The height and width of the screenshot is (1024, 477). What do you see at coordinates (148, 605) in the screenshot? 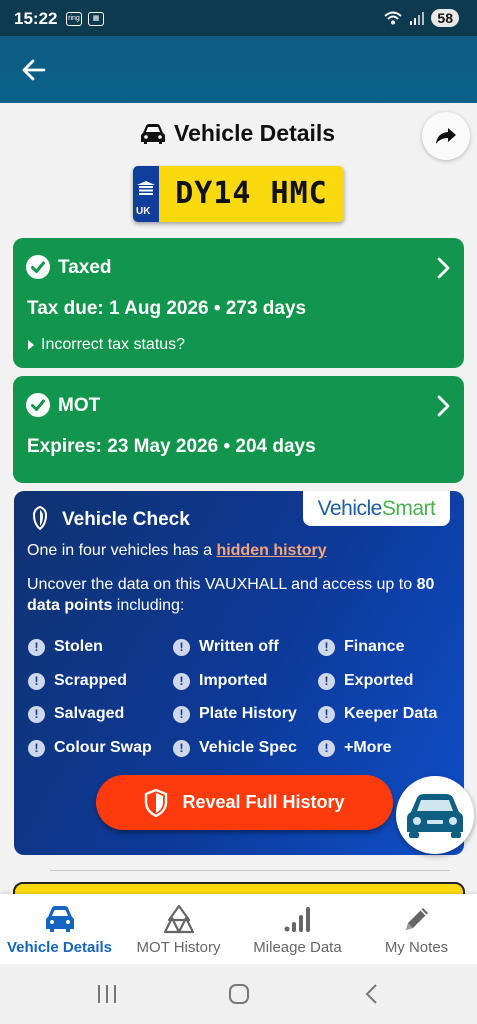
I see `desc-suffix: including:` at bounding box center [148, 605].